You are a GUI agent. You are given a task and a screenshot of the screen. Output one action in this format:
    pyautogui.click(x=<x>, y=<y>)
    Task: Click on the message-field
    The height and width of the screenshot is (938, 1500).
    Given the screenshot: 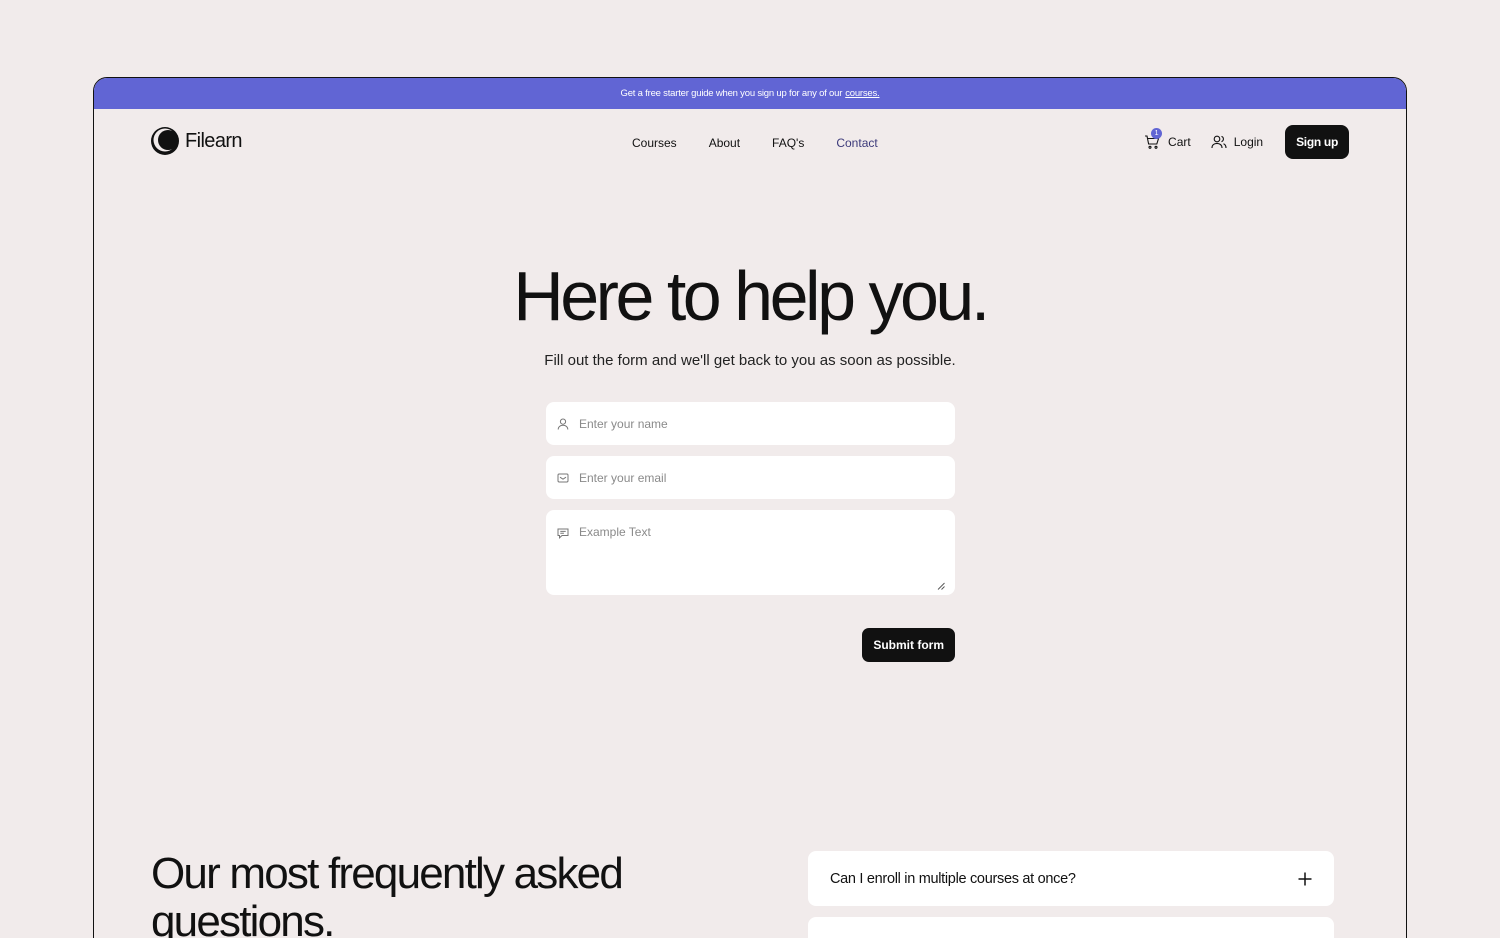 What is the action you would take?
    pyautogui.click(x=750, y=552)
    